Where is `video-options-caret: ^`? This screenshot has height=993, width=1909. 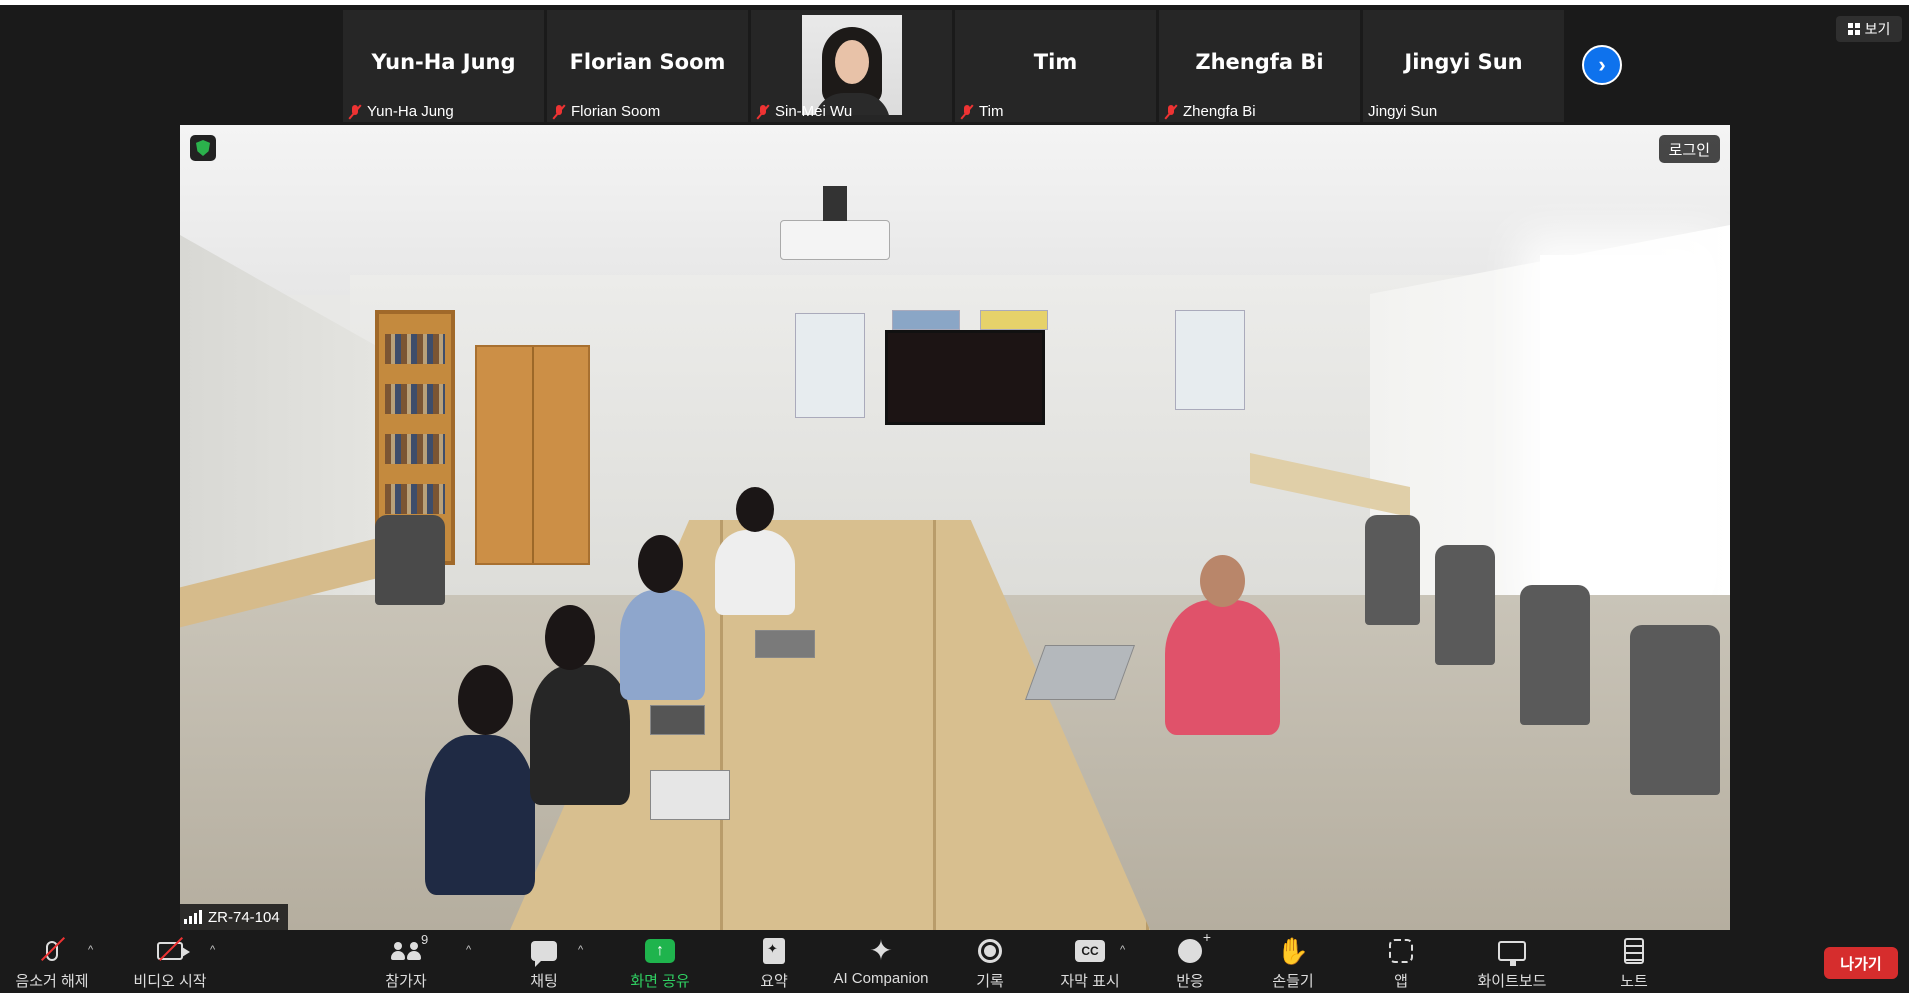
video-options-caret: ^ is located at coordinates (212, 950).